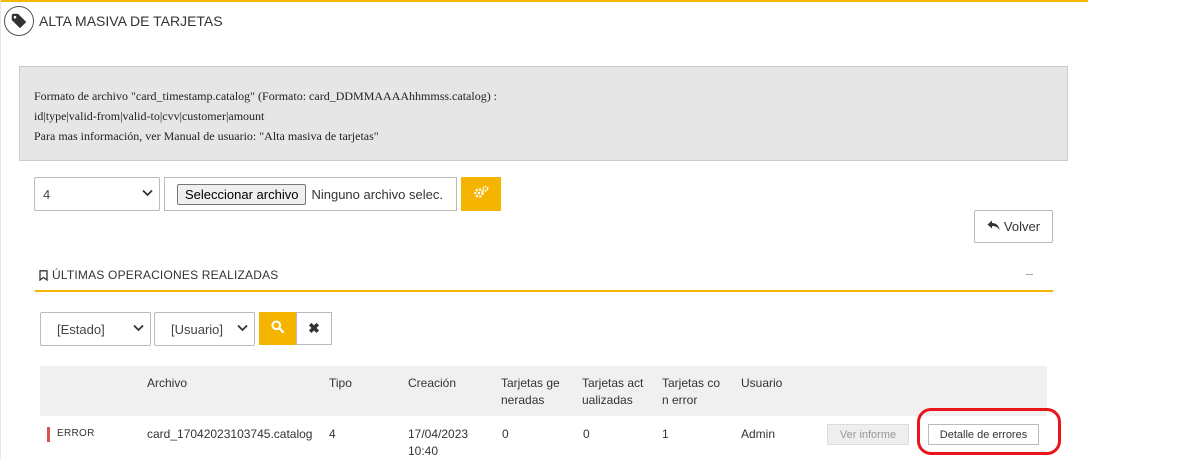  Describe the element at coordinates (0, 229) in the screenshot. I see `left-border` at that location.